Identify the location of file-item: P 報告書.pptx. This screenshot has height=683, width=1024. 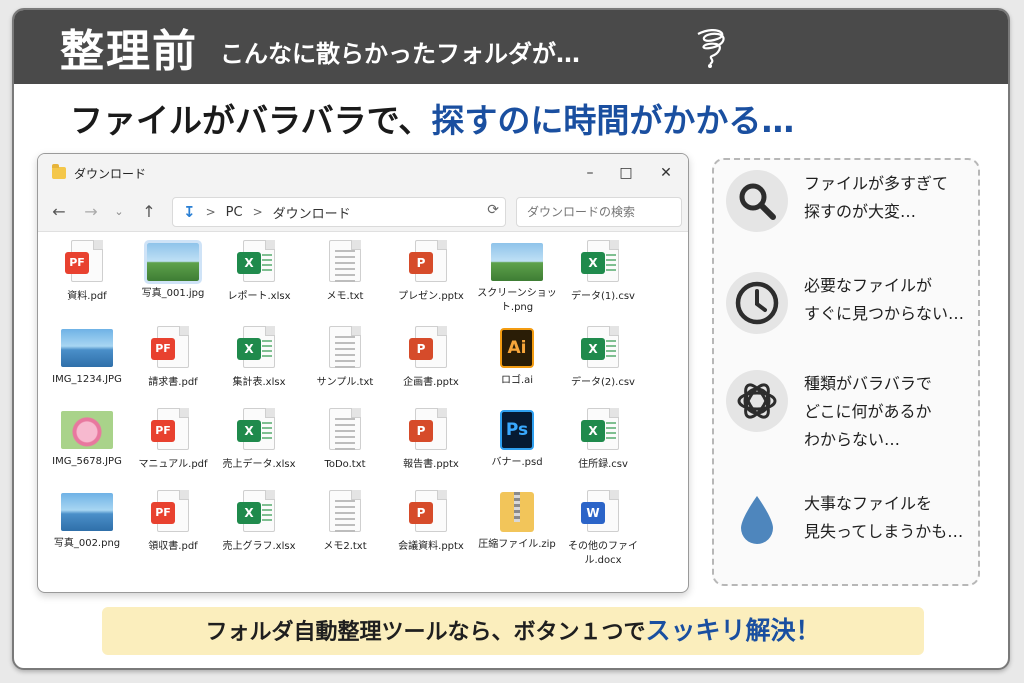
(431, 440).